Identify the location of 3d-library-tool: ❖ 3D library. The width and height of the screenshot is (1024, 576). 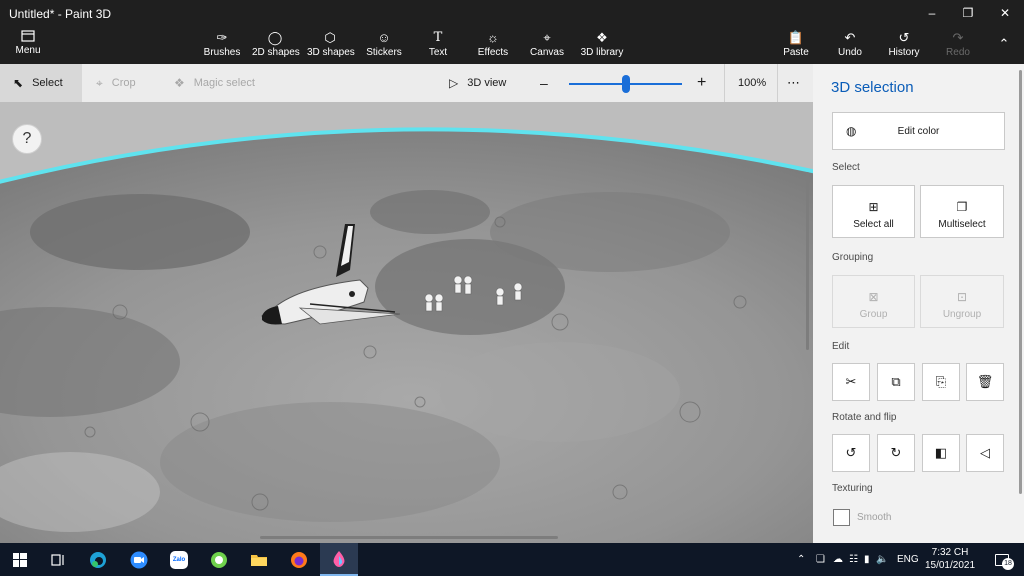
(602, 46).